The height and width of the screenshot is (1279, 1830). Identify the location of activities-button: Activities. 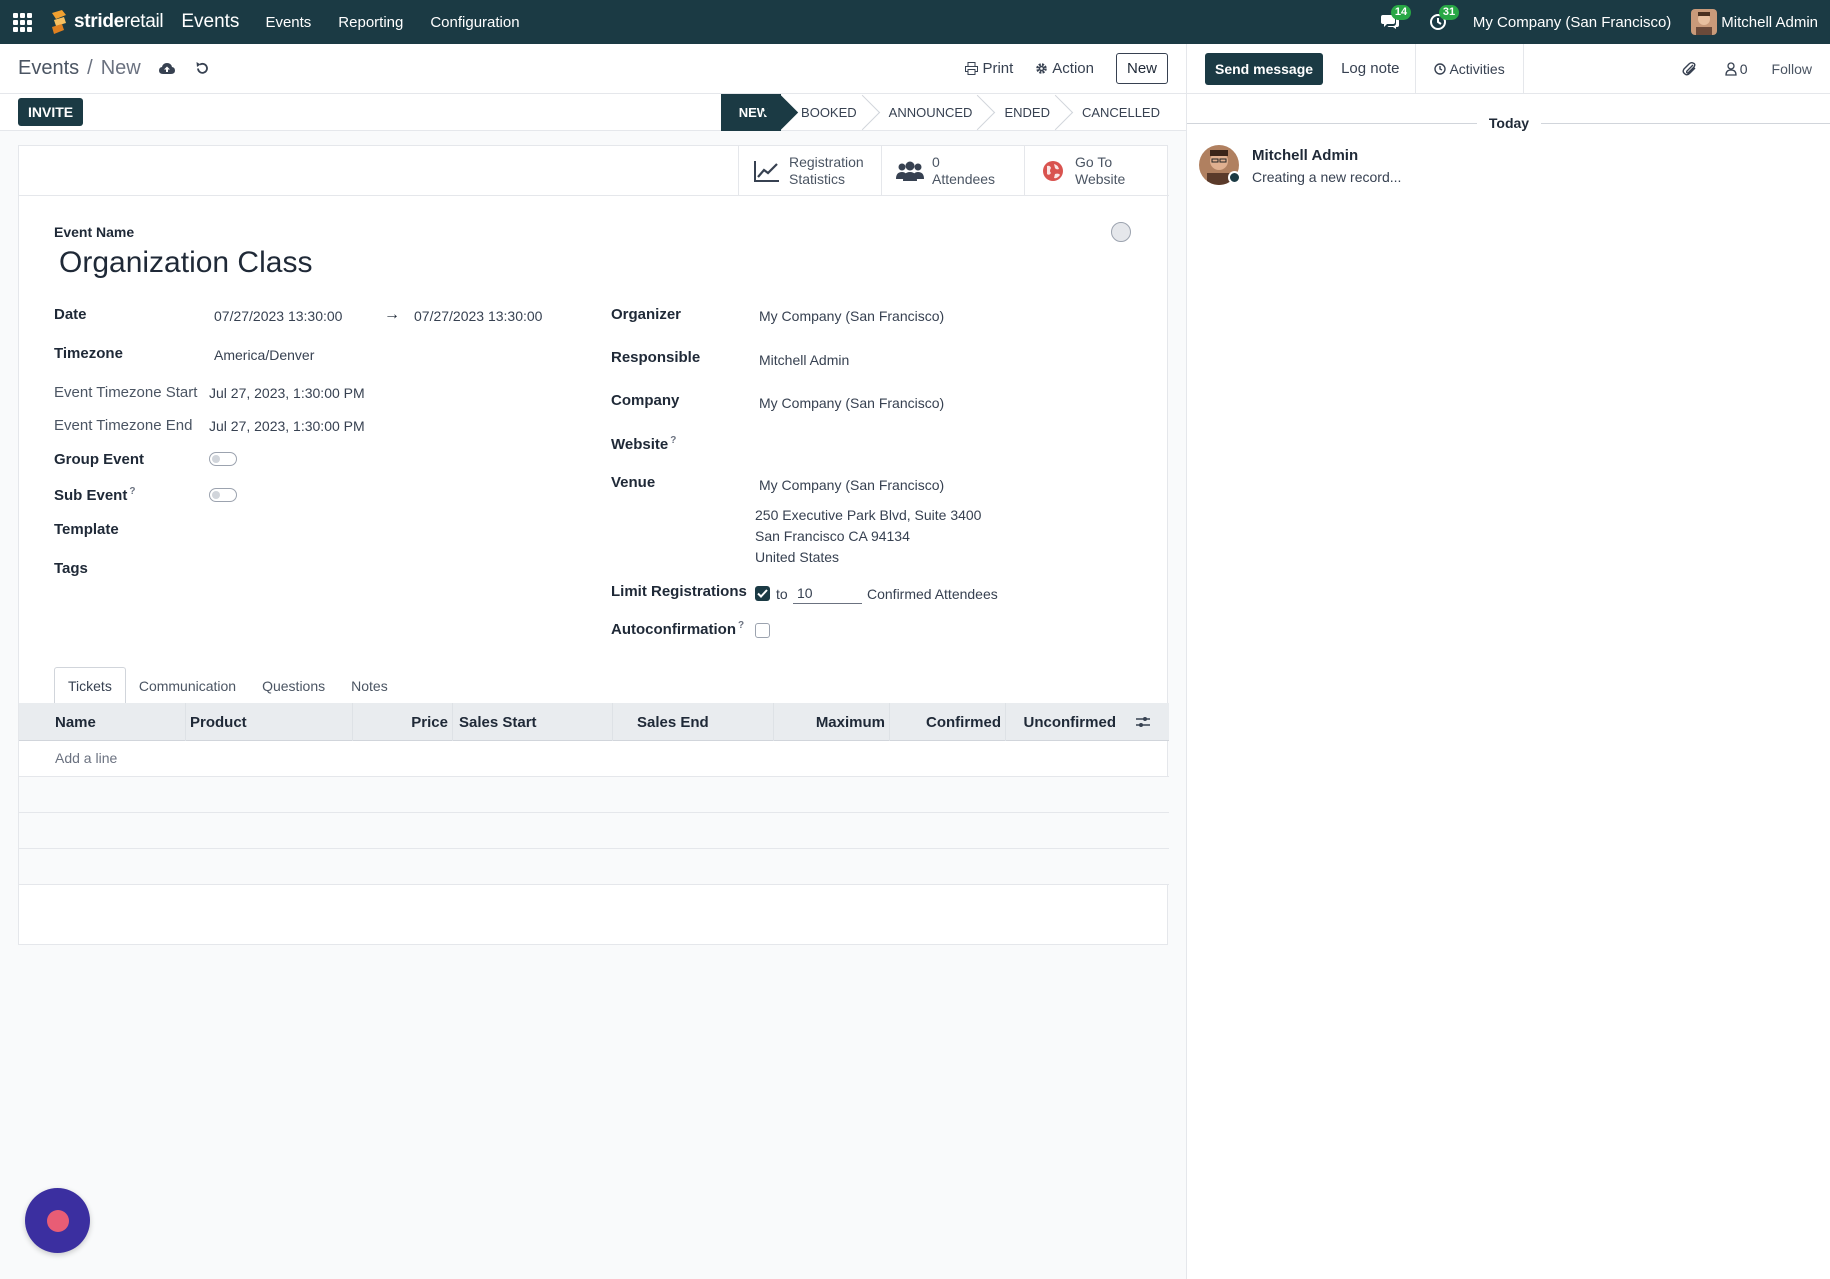
(1470, 68).